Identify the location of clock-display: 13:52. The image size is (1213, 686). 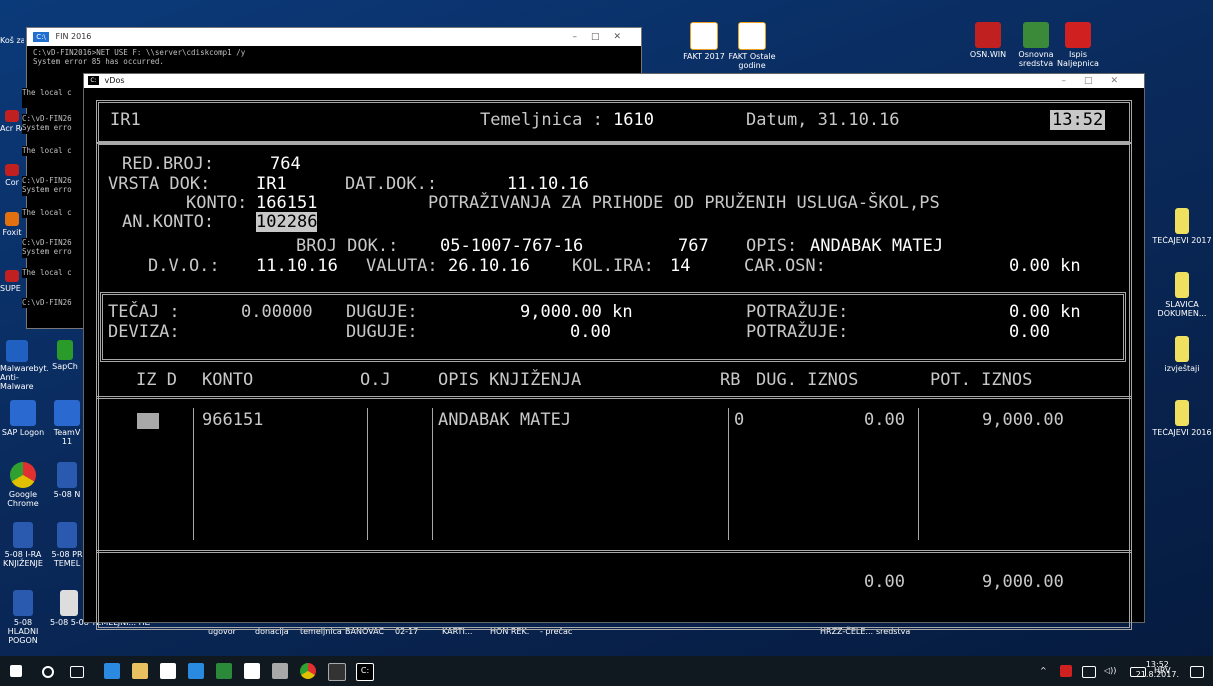
(1078, 120).